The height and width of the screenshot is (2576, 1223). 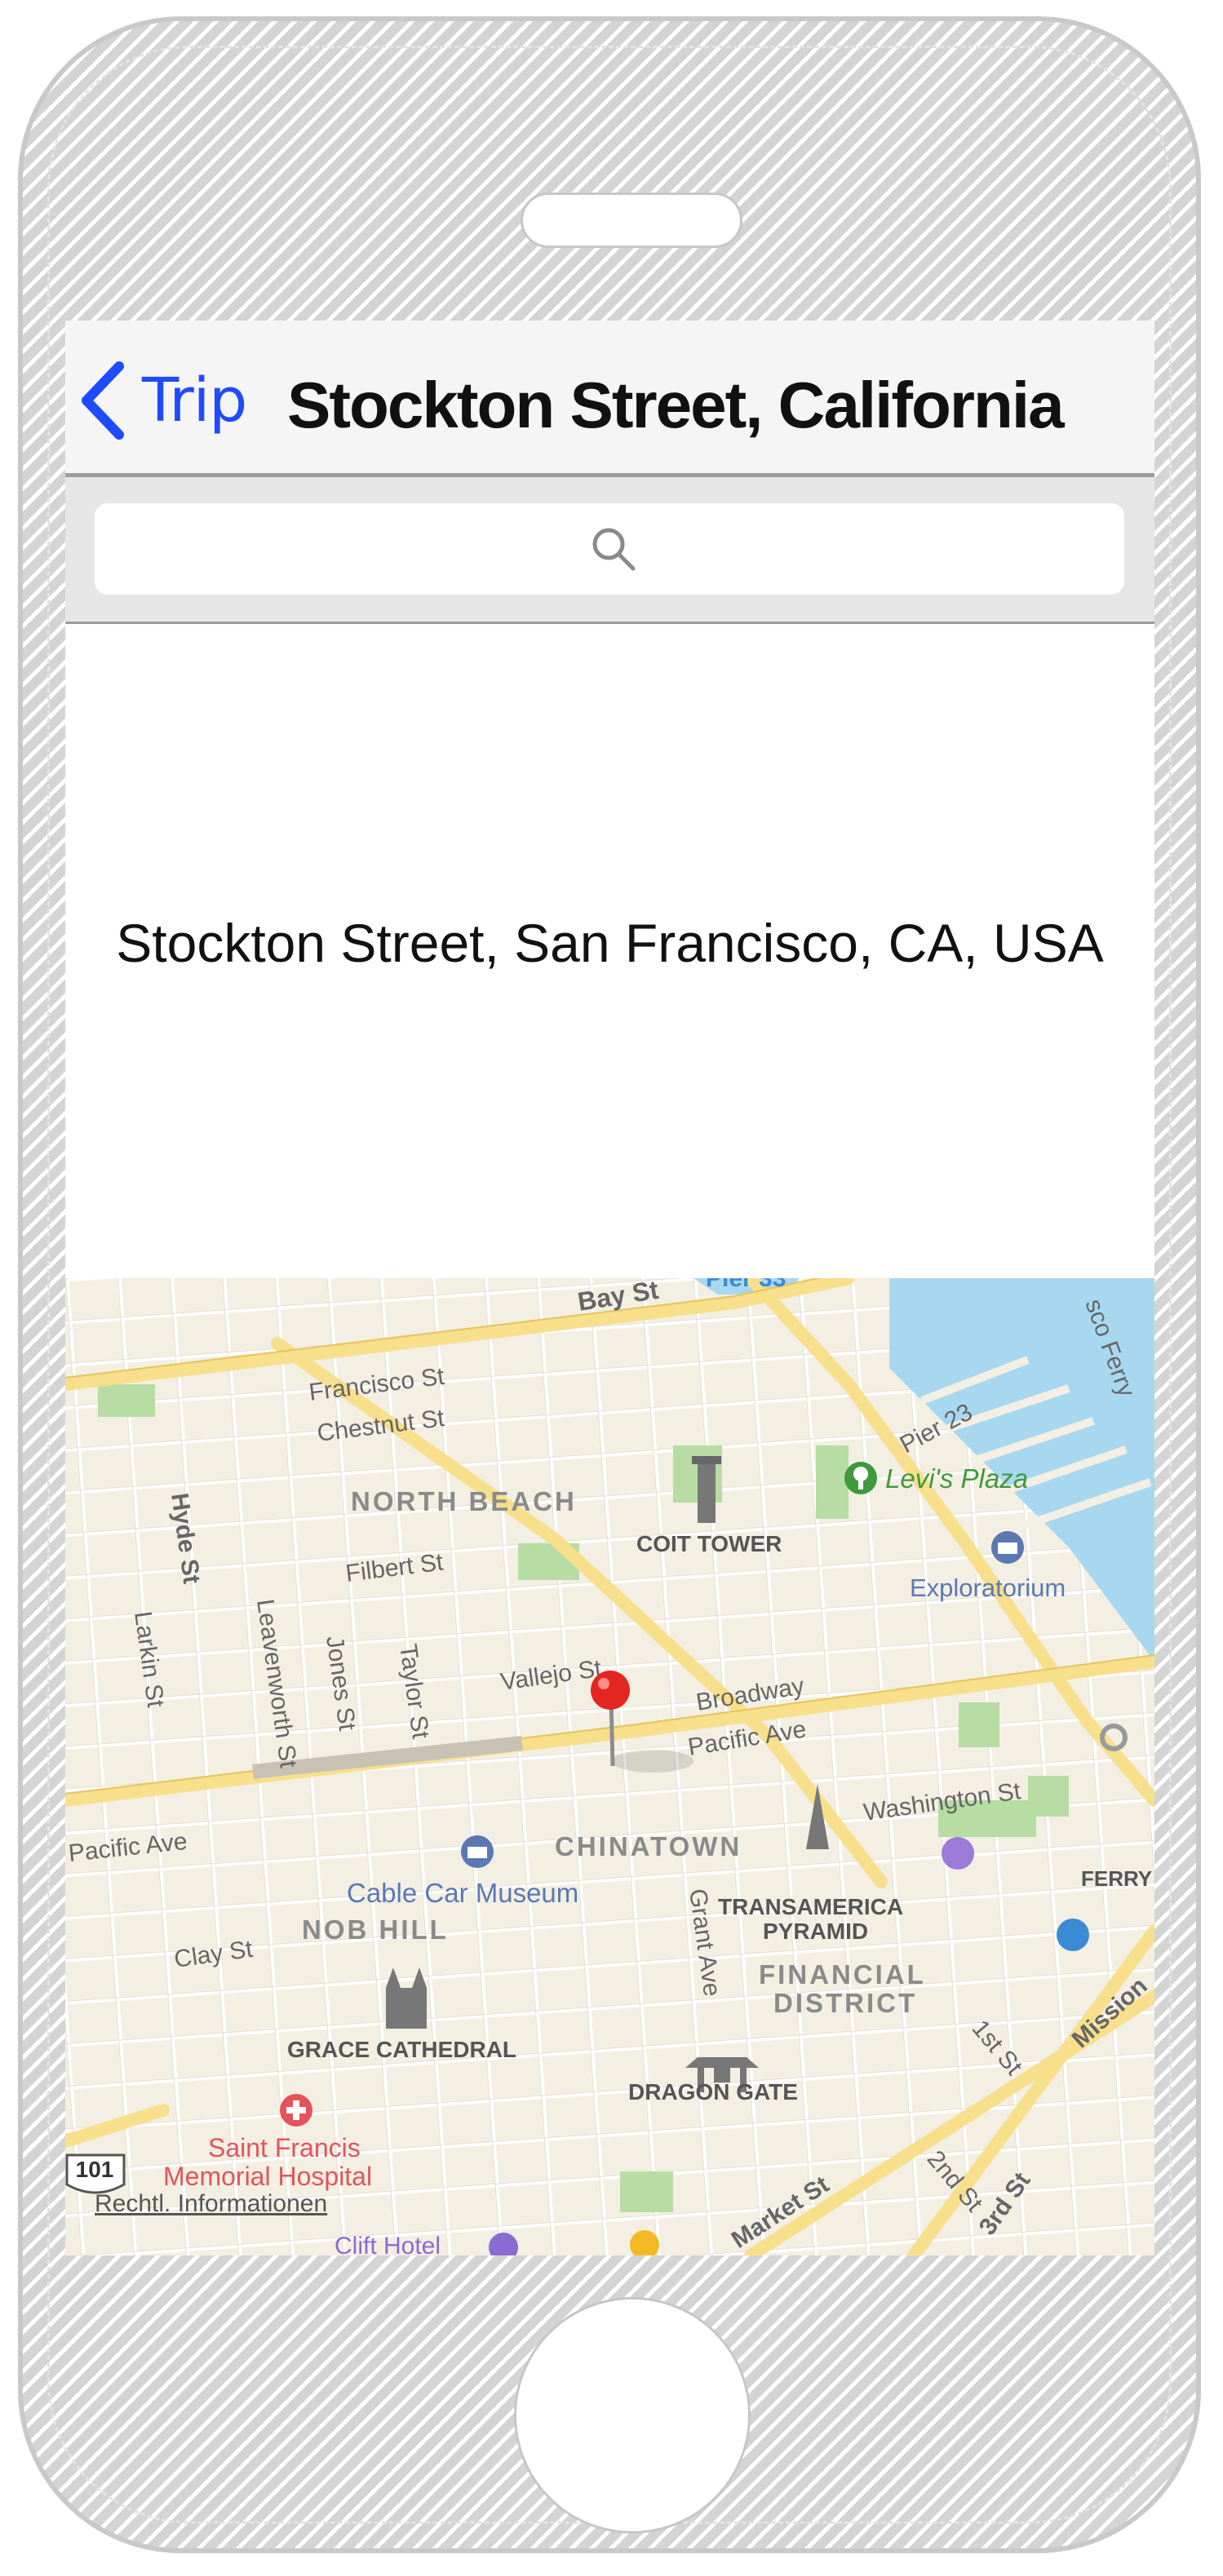 I want to click on speaker-slot, so click(x=631, y=220).